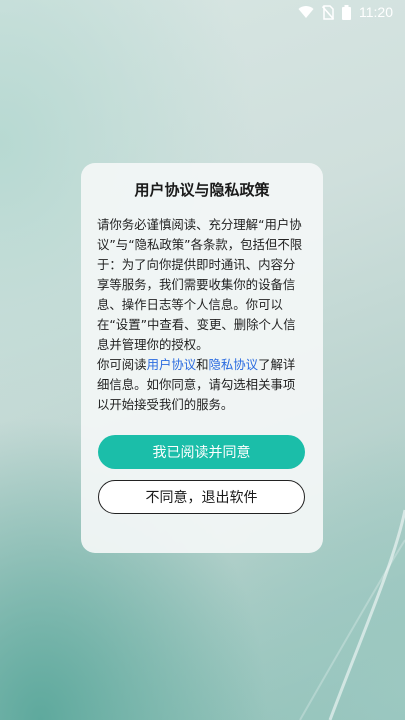 Image resolution: width=405 pixels, height=720 pixels. What do you see at coordinates (234, 364) in the screenshot?
I see `privacy-agreement-link: 隐私协议` at bounding box center [234, 364].